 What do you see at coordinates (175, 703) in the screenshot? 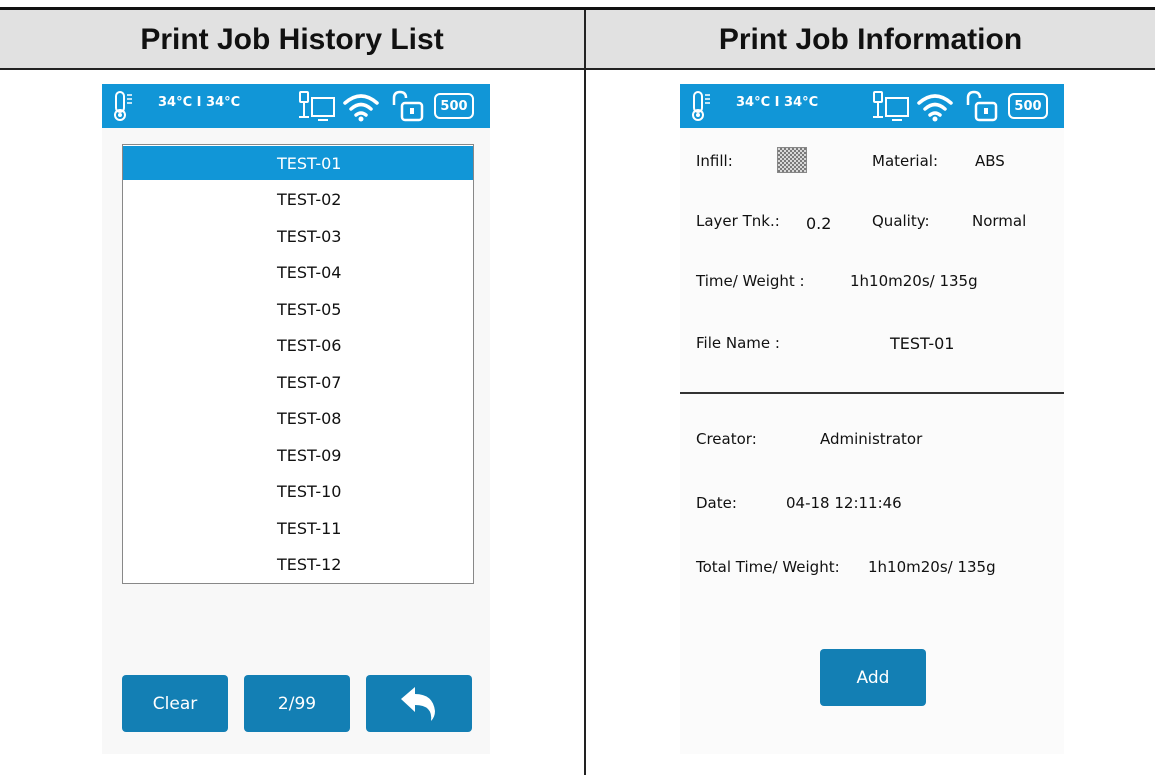
I see `clear-button: Clear` at bounding box center [175, 703].